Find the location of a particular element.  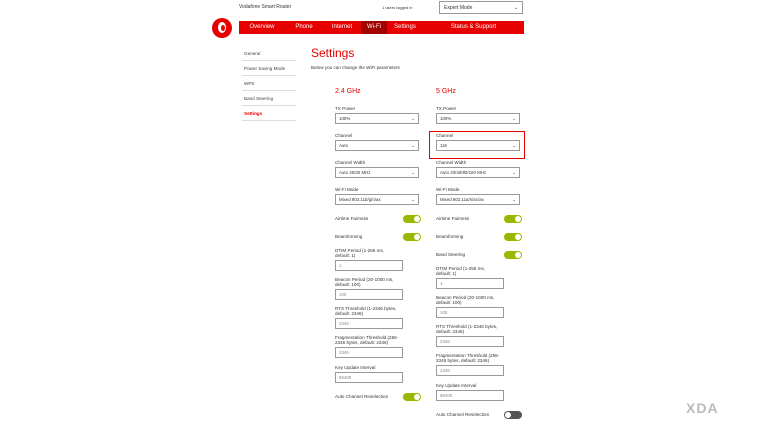

key-update-input-5: 86400 is located at coordinates (470, 395).